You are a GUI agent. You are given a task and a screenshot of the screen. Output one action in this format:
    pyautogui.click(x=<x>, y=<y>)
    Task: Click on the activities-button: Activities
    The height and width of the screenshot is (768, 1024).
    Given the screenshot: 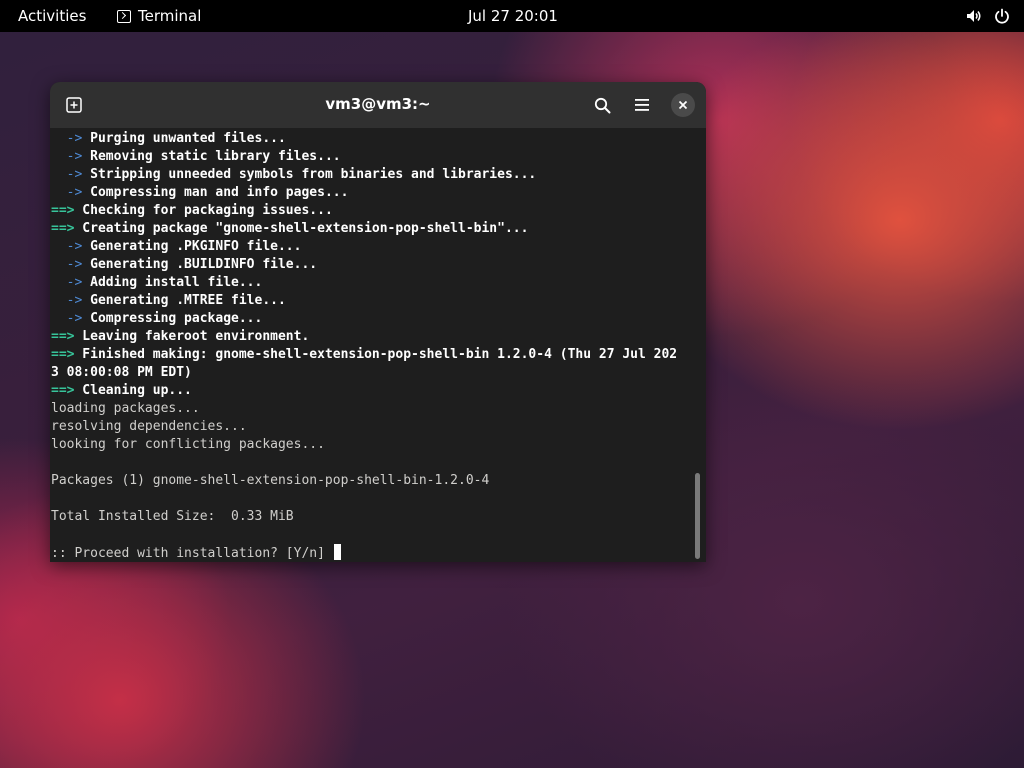 What is the action you would take?
    pyautogui.click(x=52, y=16)
    